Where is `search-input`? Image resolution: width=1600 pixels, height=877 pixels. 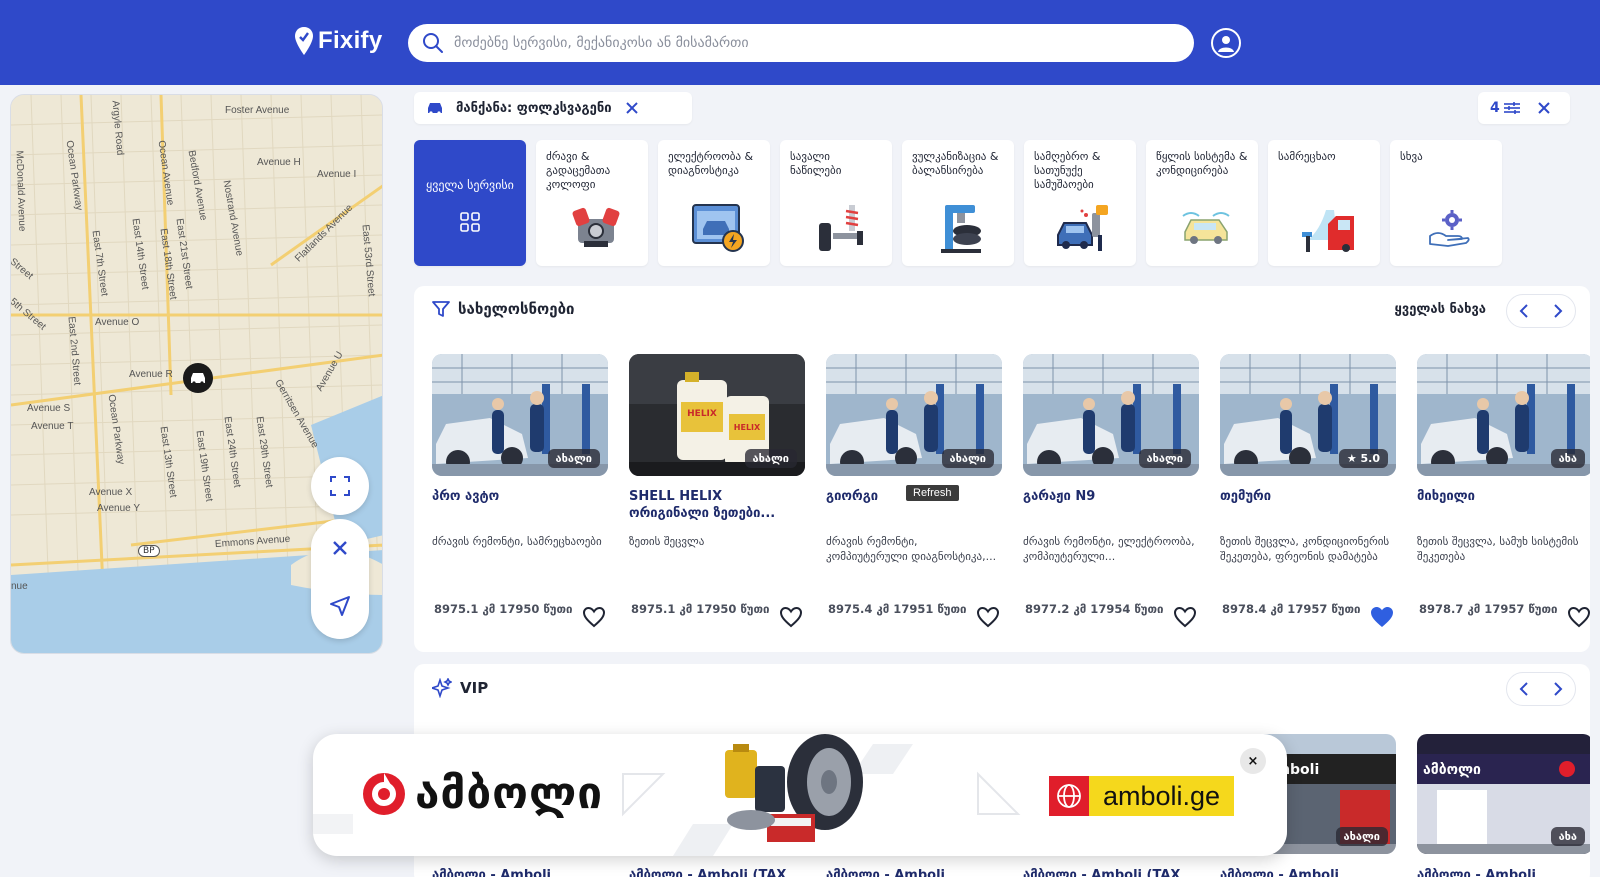 search-input is located at coordinates (804, 43).